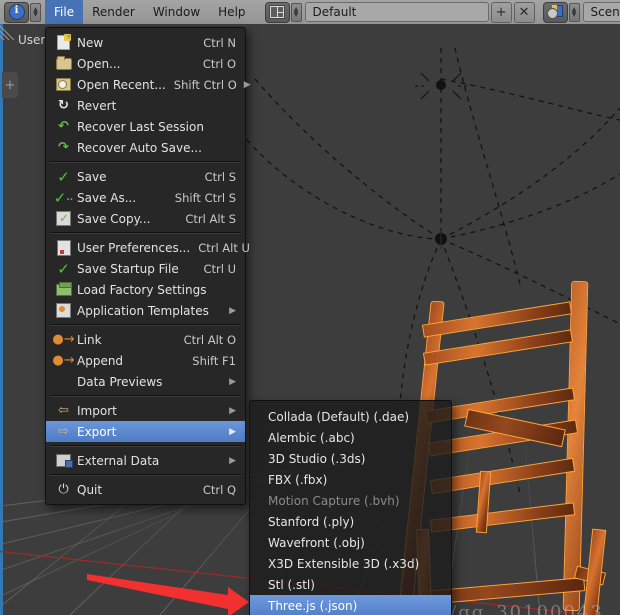 This screenshot has width=620, height=615. Describe the element at coordinates (97, 410) in the screenshot. I see `menu-item-label: Import` at that location.